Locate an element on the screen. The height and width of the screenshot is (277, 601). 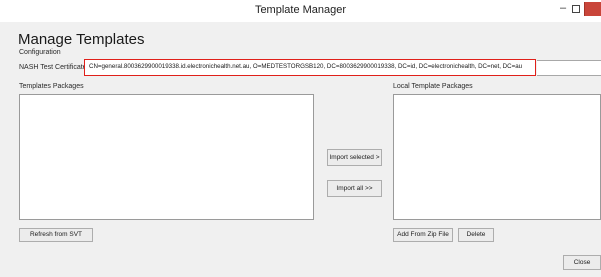
import-all-button: Import all >> is located at coordinates (354, 188).